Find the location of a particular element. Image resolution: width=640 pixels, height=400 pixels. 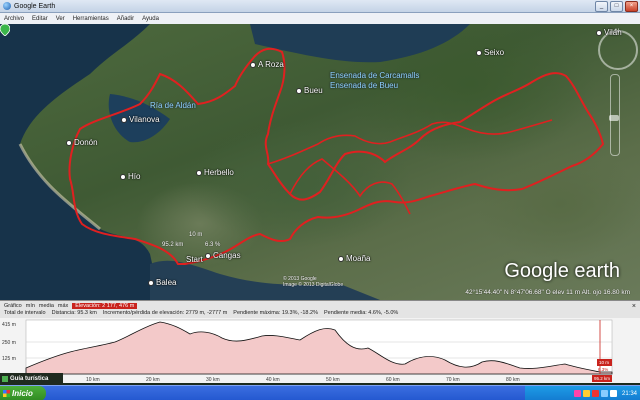

y-tick-label: 415 m is located at coordinates (9, 325).